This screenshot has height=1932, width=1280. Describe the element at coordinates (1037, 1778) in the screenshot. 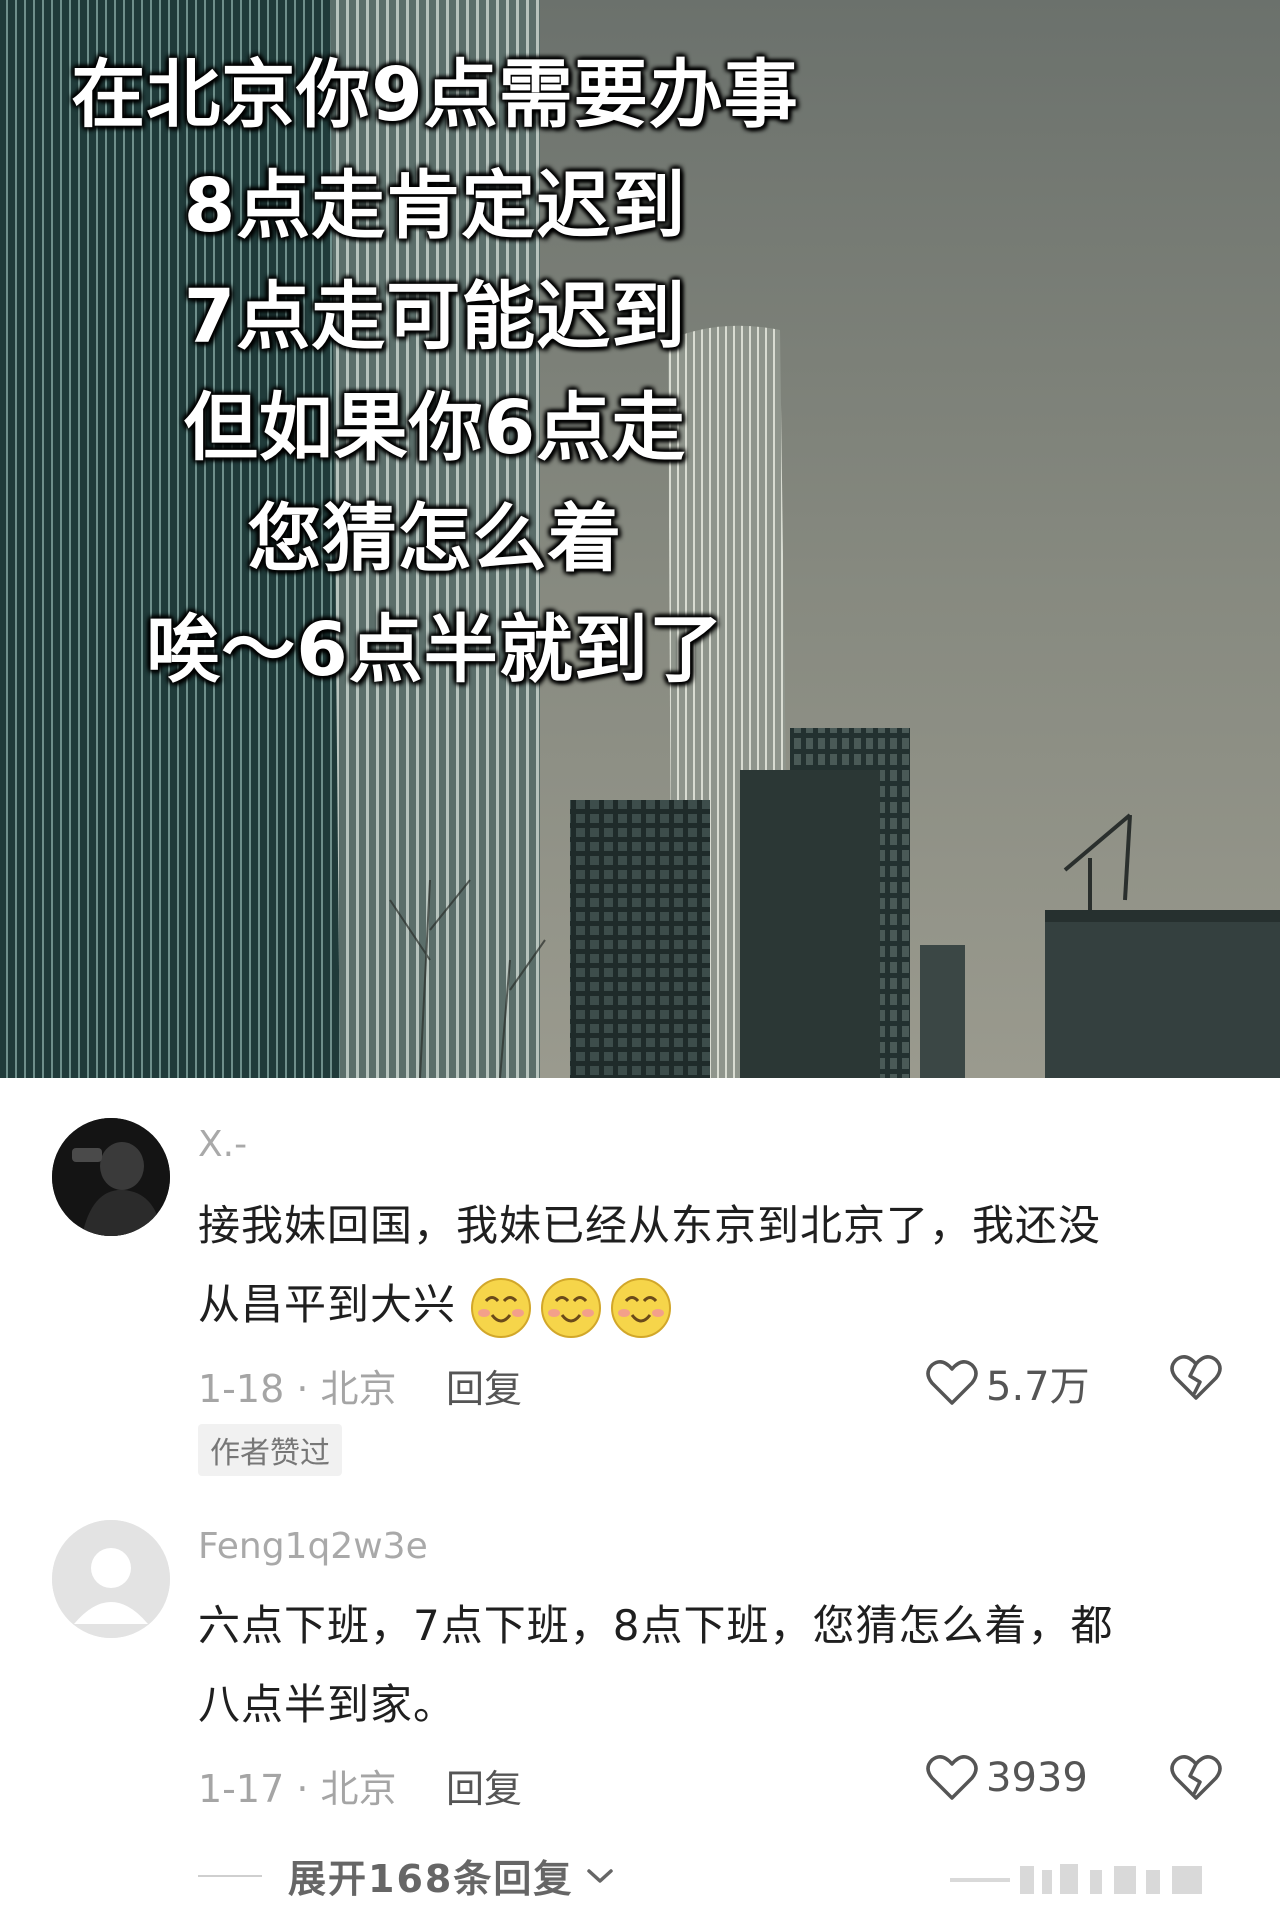

I see `like-count: 3939` at that location.